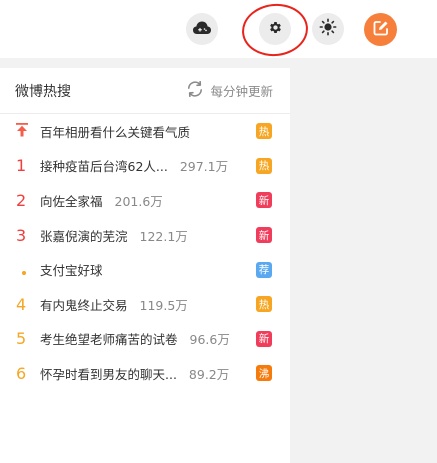  What do you see at coordinates (21, 304) in the screenshot?
I see `item-rank: 4` at bounding box center [21, 304].